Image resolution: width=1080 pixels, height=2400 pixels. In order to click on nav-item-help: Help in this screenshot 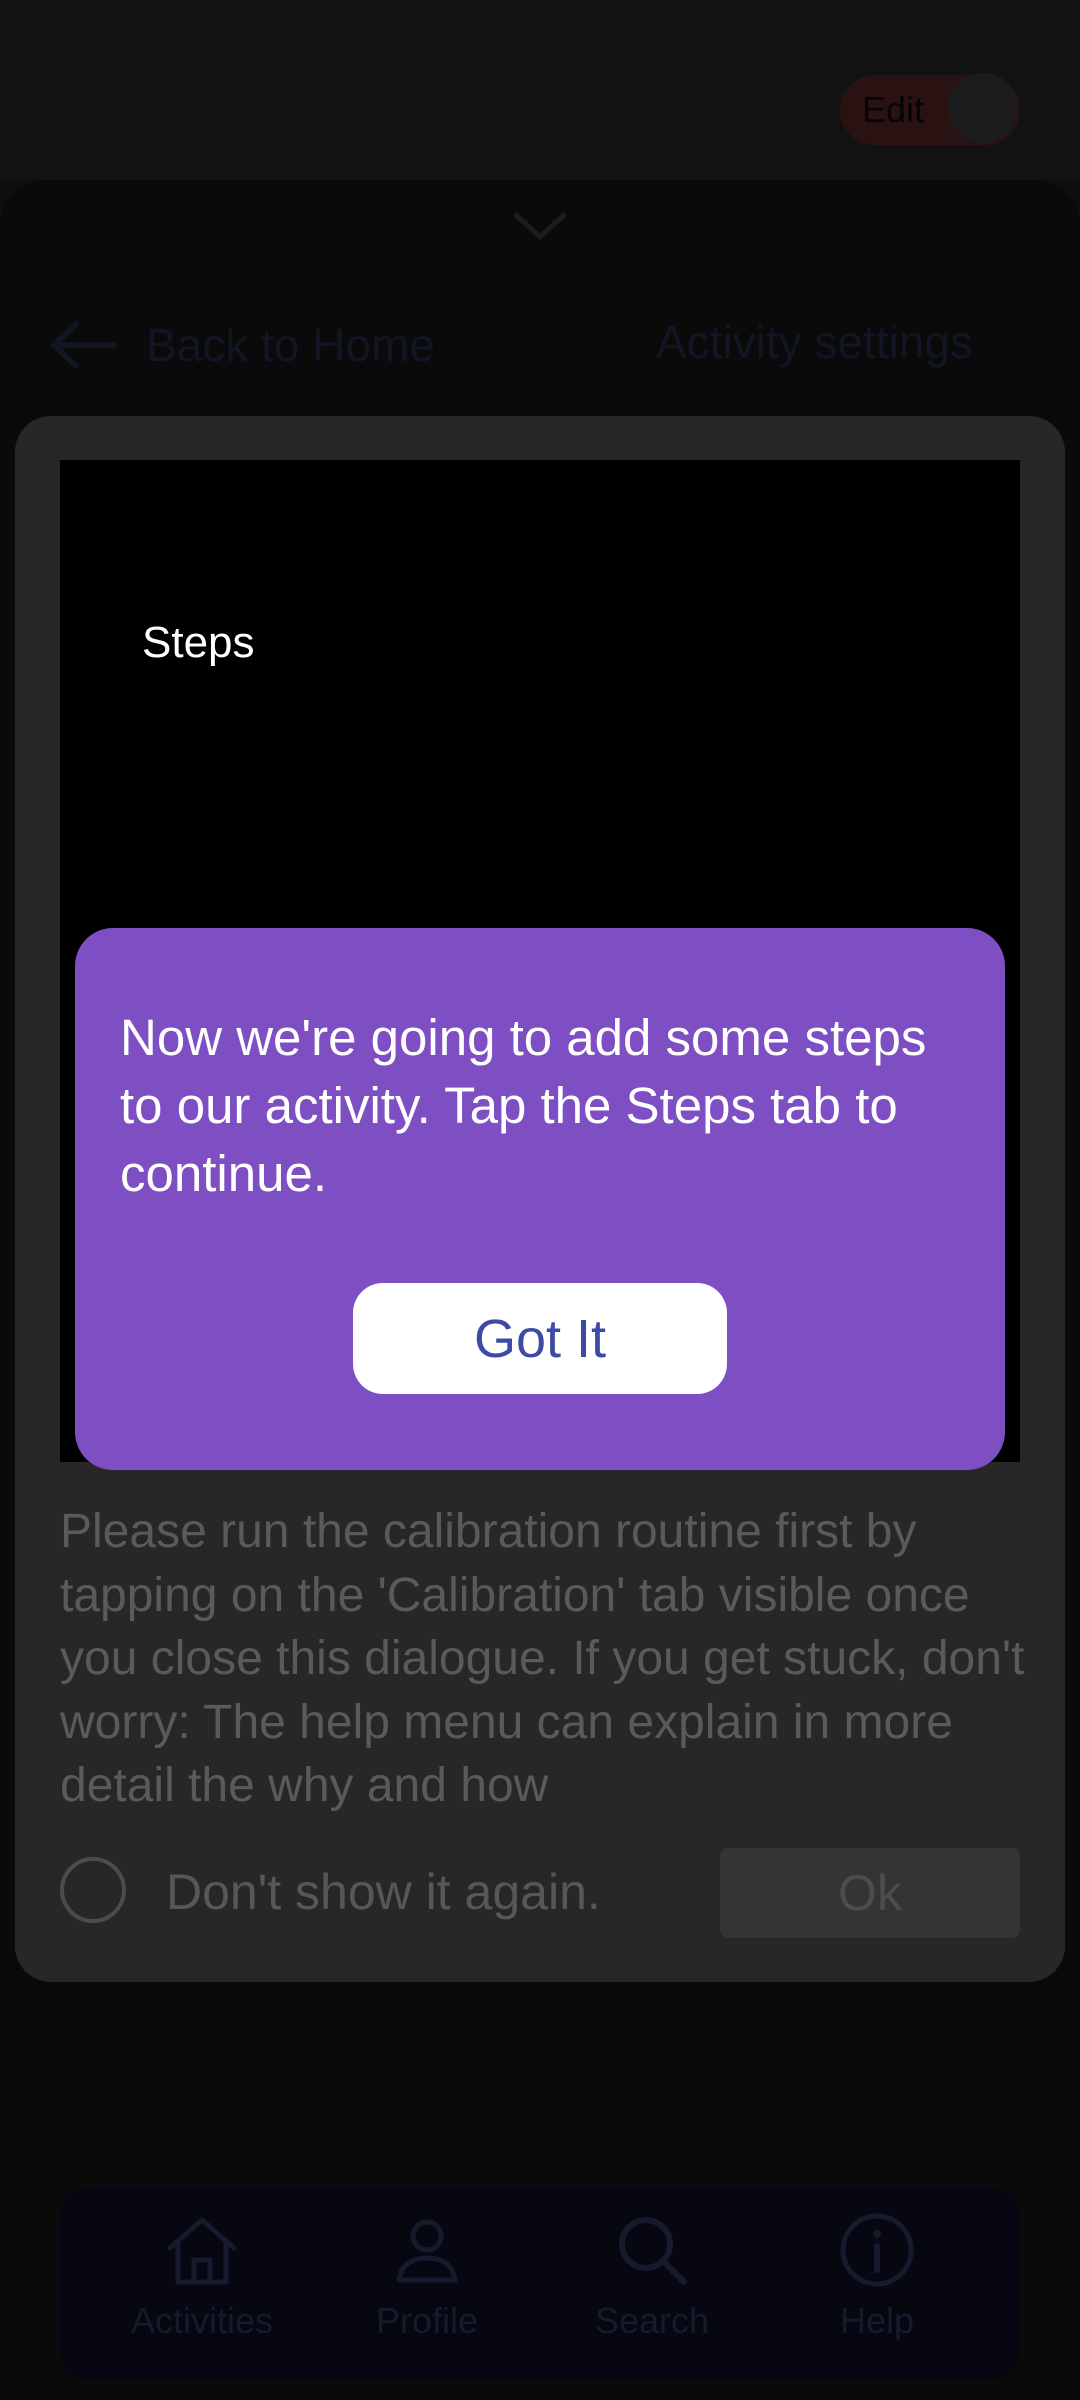, I will do `click(877, 2285)`.